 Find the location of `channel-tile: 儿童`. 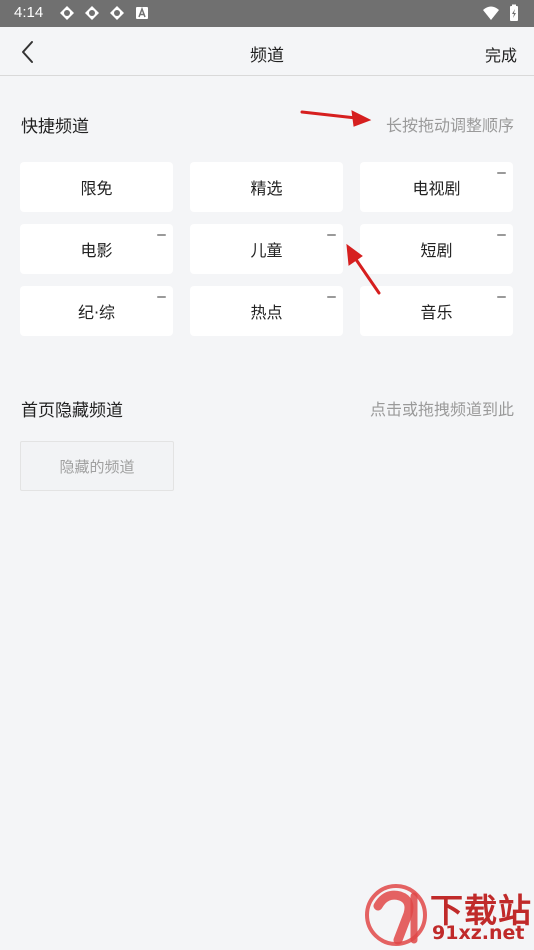

channel-tile: 儿童 is located at coordinates (266, 249).